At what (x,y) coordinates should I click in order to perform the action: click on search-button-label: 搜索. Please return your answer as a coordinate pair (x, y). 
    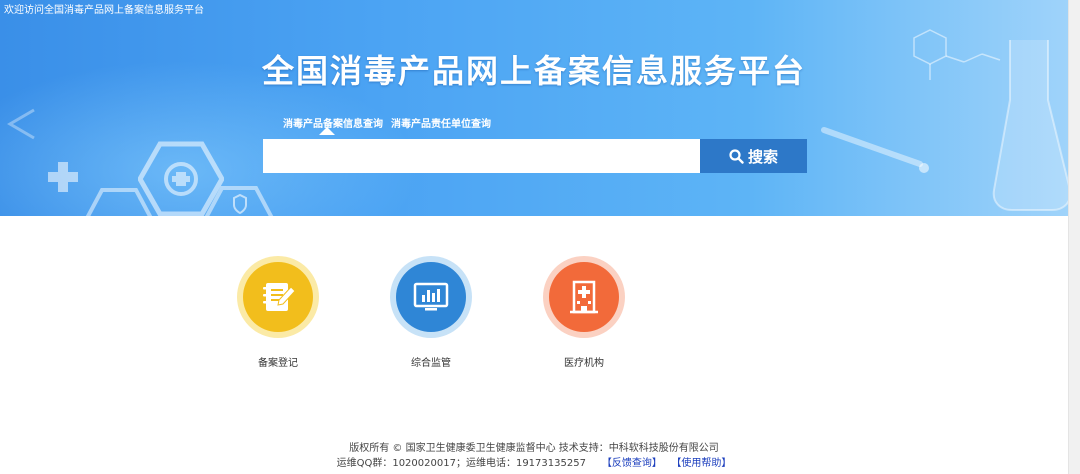
    Looking at the image, I should click on (762, 156).